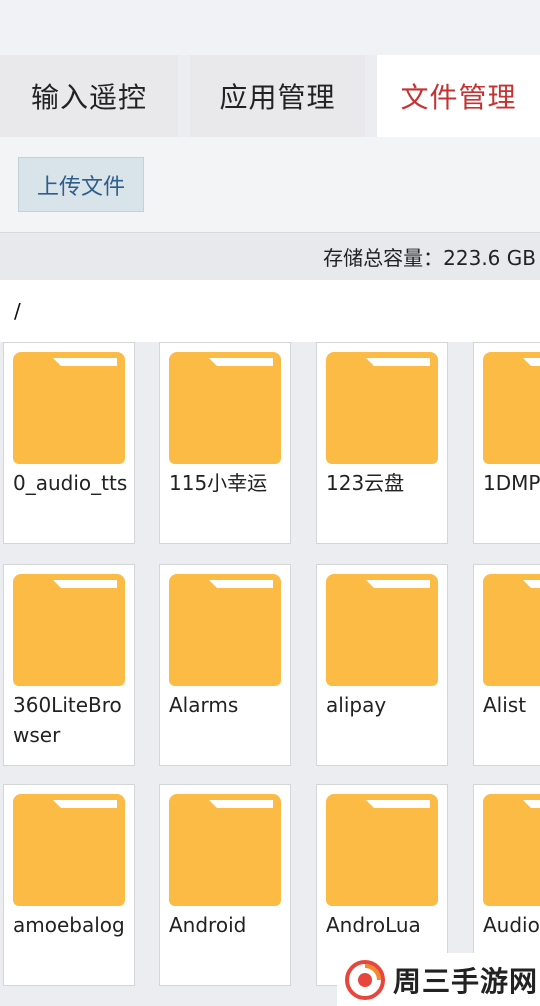 The width and height of the screenshot is (540, 1006). What do you see at coordinates (365, 483) in the screenshot?
I see `folder-name: 123云盘` at bounding box center [365, 483].